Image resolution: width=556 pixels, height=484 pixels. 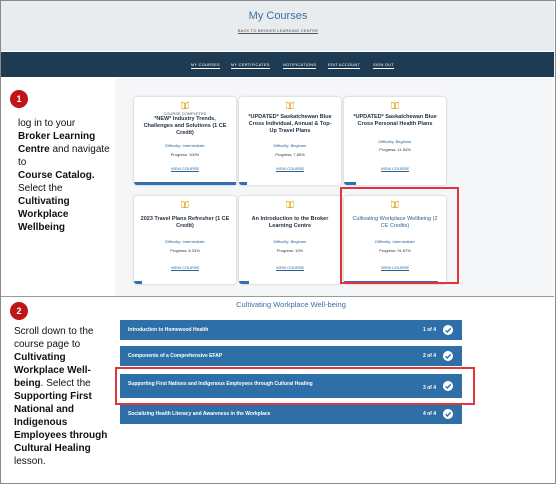 What do you see at coordinates (295, 386) in the screenshot?
I see `highlight-box-lesson` at bounding box center [295, 386].